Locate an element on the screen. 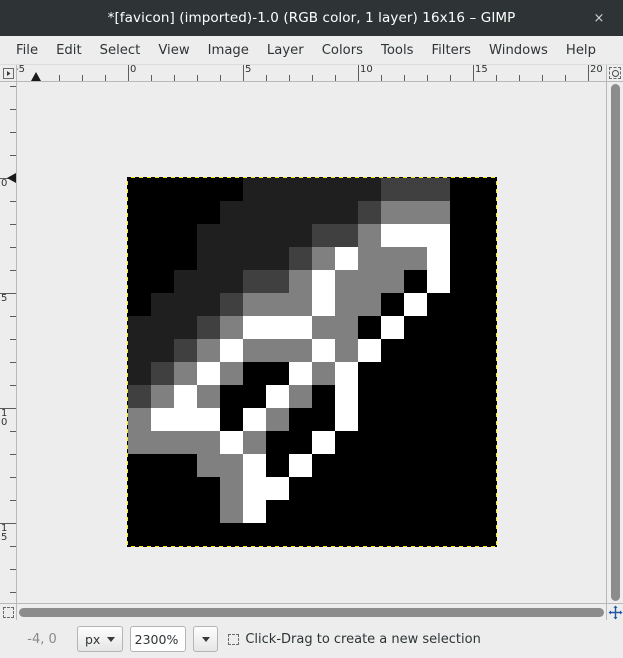 The height and width of the screenshot is (658, 623). horizontal-scrollbar is located at coordinates (311, 611).